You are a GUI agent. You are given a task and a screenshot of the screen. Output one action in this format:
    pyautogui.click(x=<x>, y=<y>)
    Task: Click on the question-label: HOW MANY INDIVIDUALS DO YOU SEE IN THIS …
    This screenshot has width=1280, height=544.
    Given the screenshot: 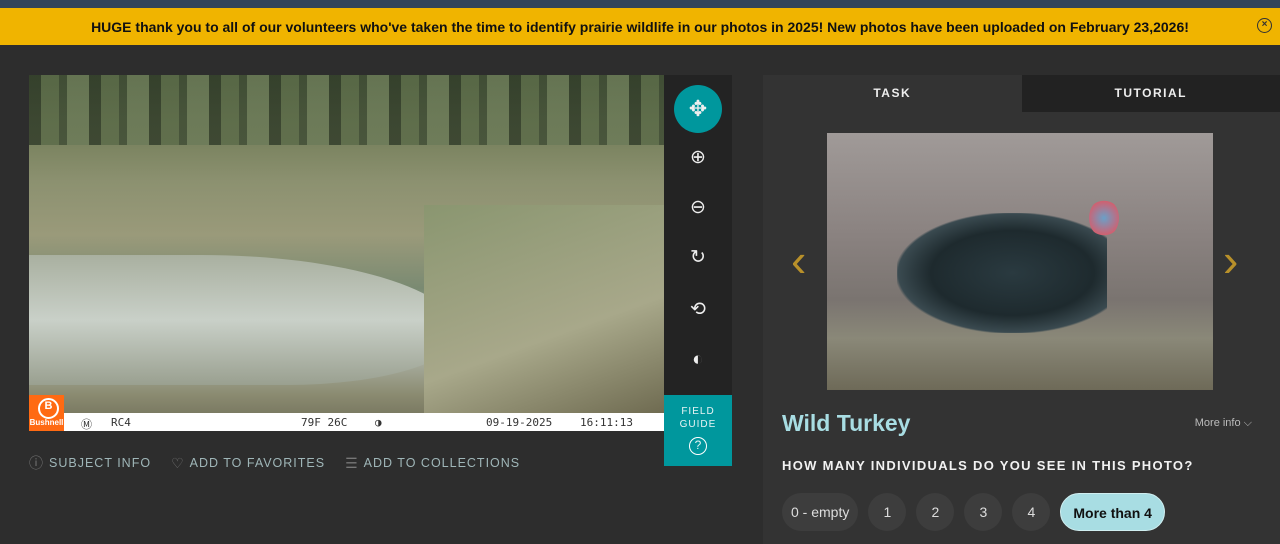 What is the action you would take?
    pyautogui.click(x=988, y=465)
    